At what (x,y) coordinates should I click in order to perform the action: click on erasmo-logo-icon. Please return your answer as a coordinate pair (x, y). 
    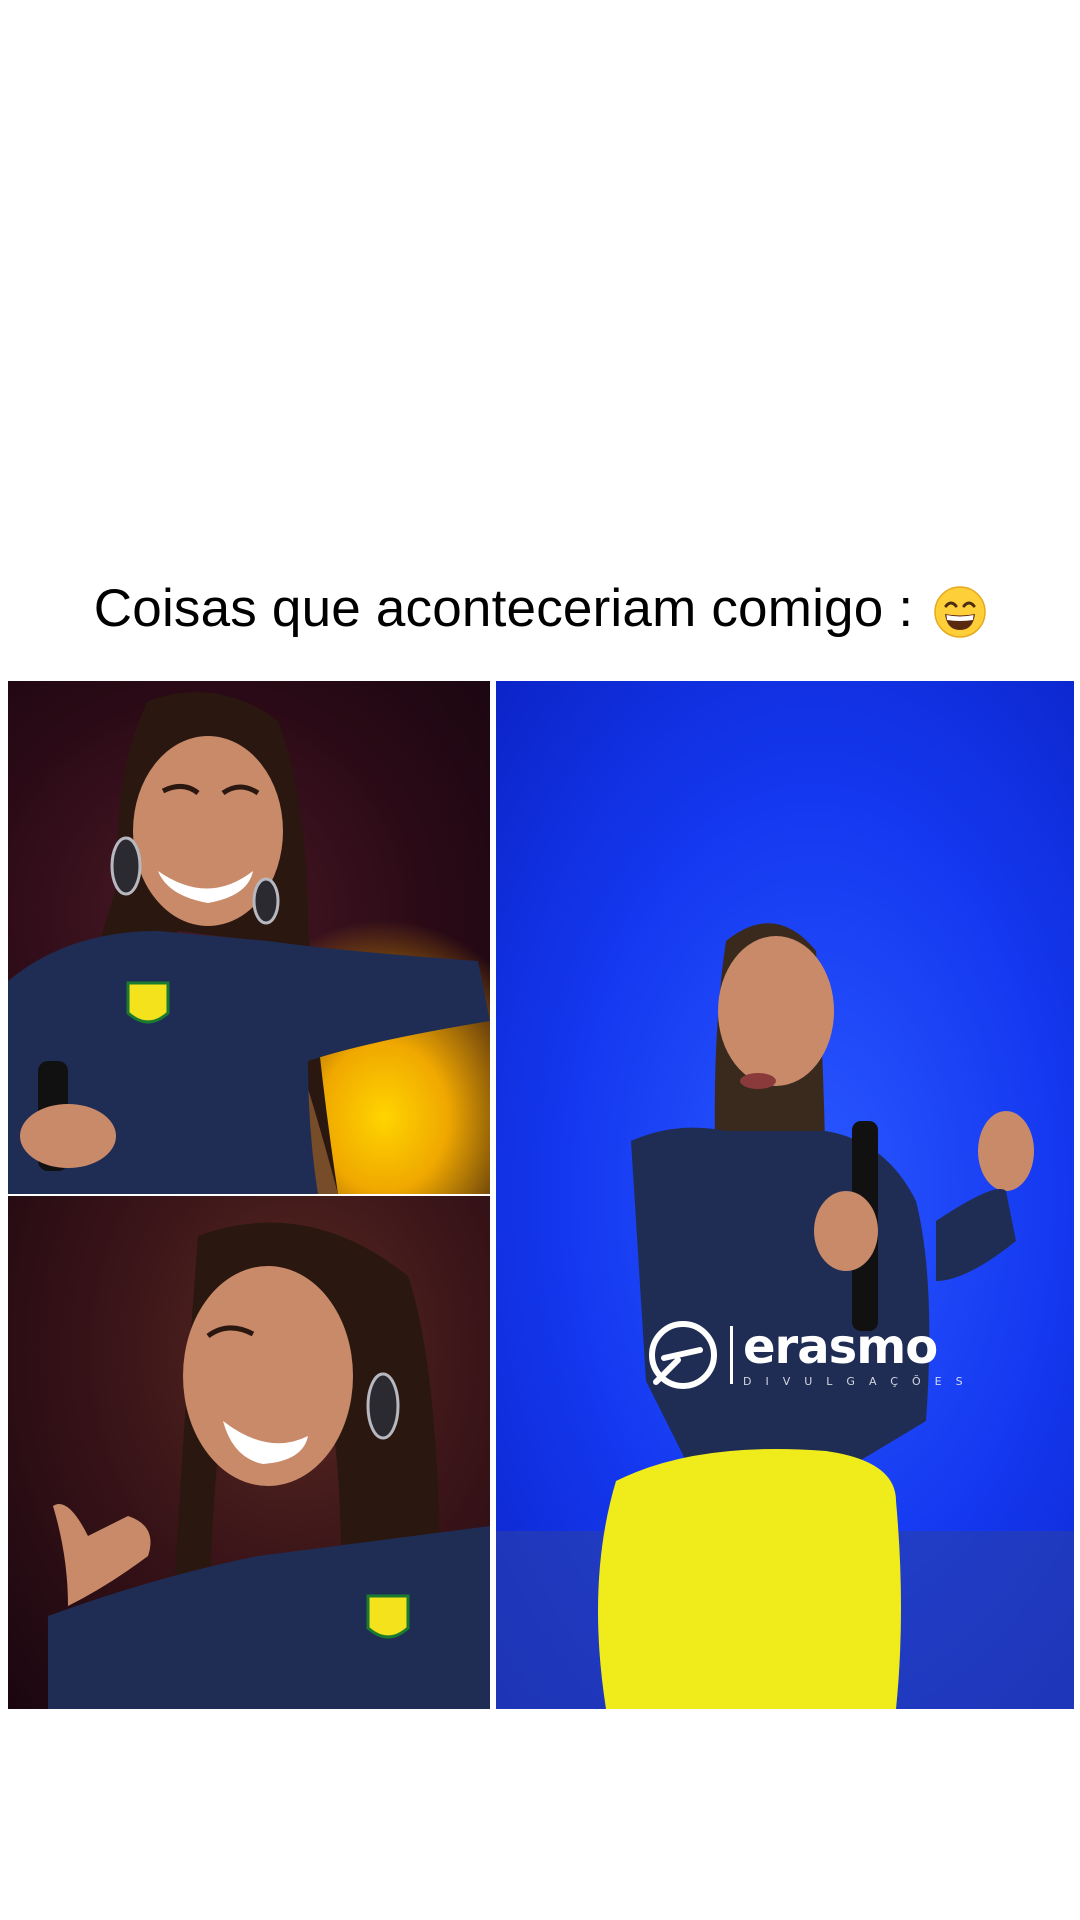
    Looking at the image, I should click on (683, 1355).